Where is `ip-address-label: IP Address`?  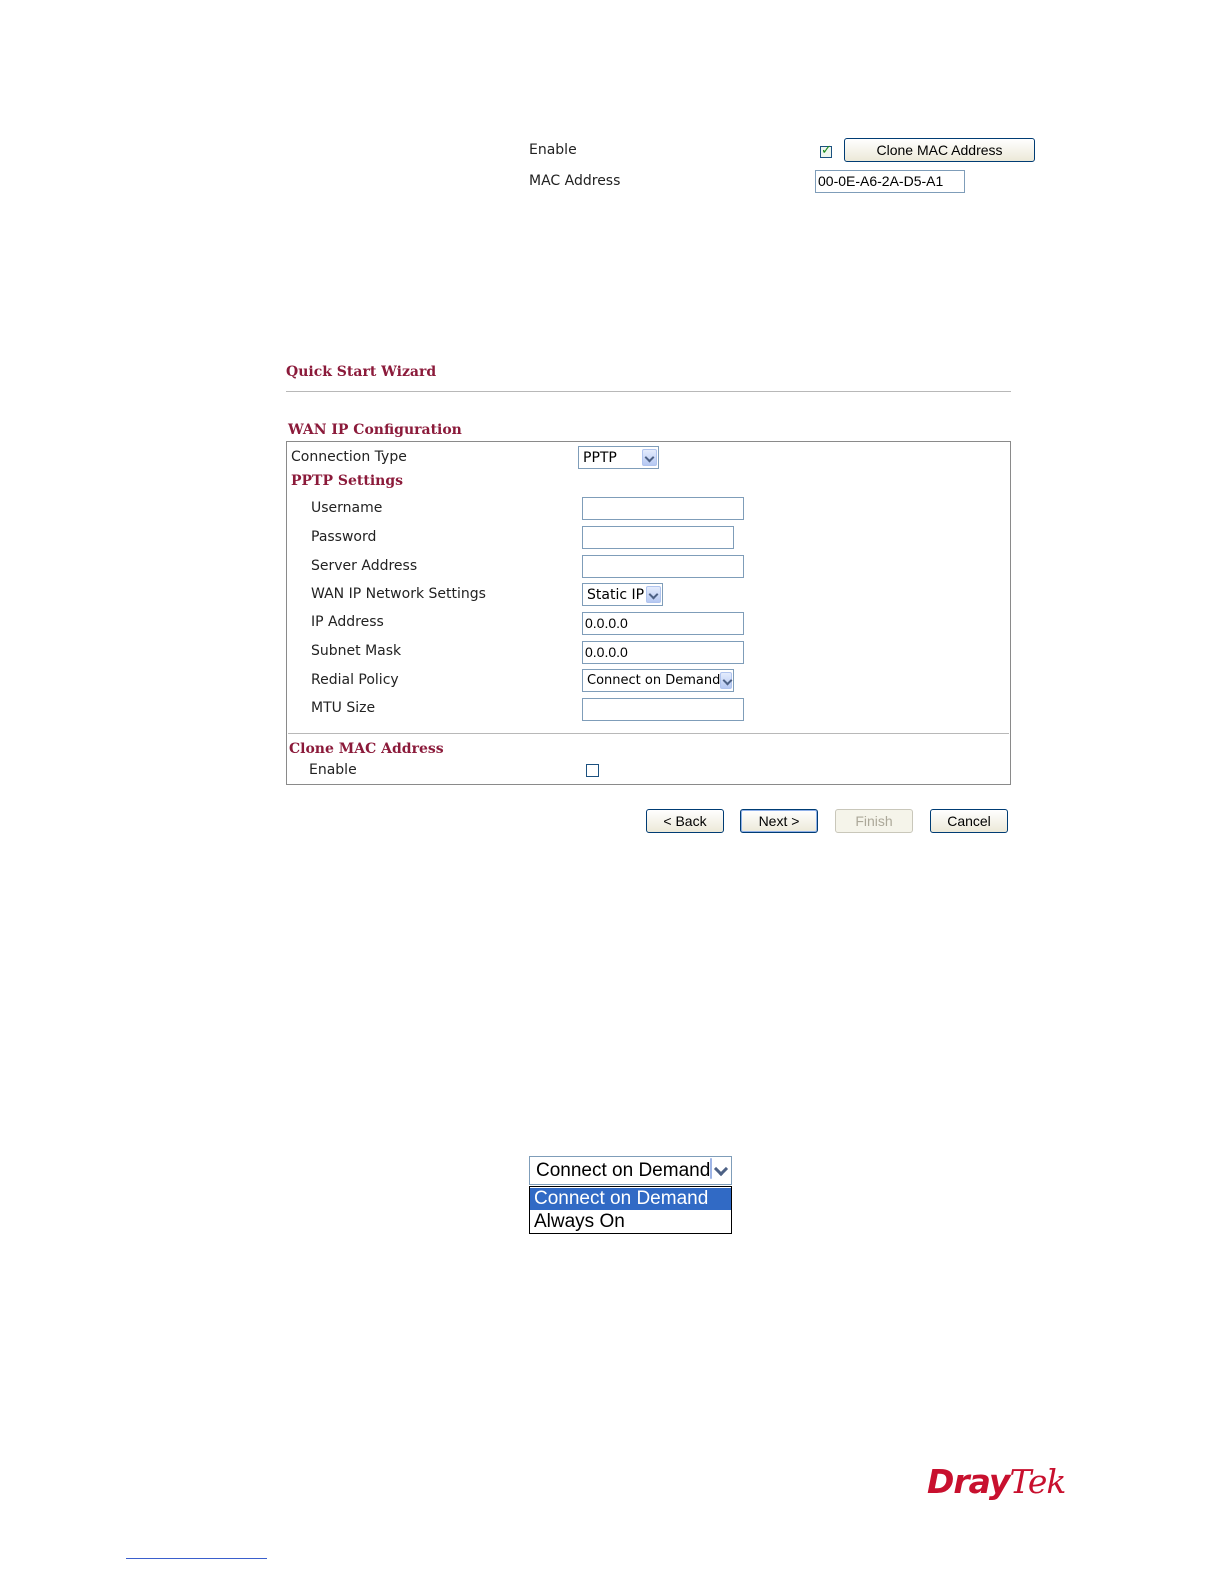 ip-address-label: IP Address is located at coordinates (347, 622).